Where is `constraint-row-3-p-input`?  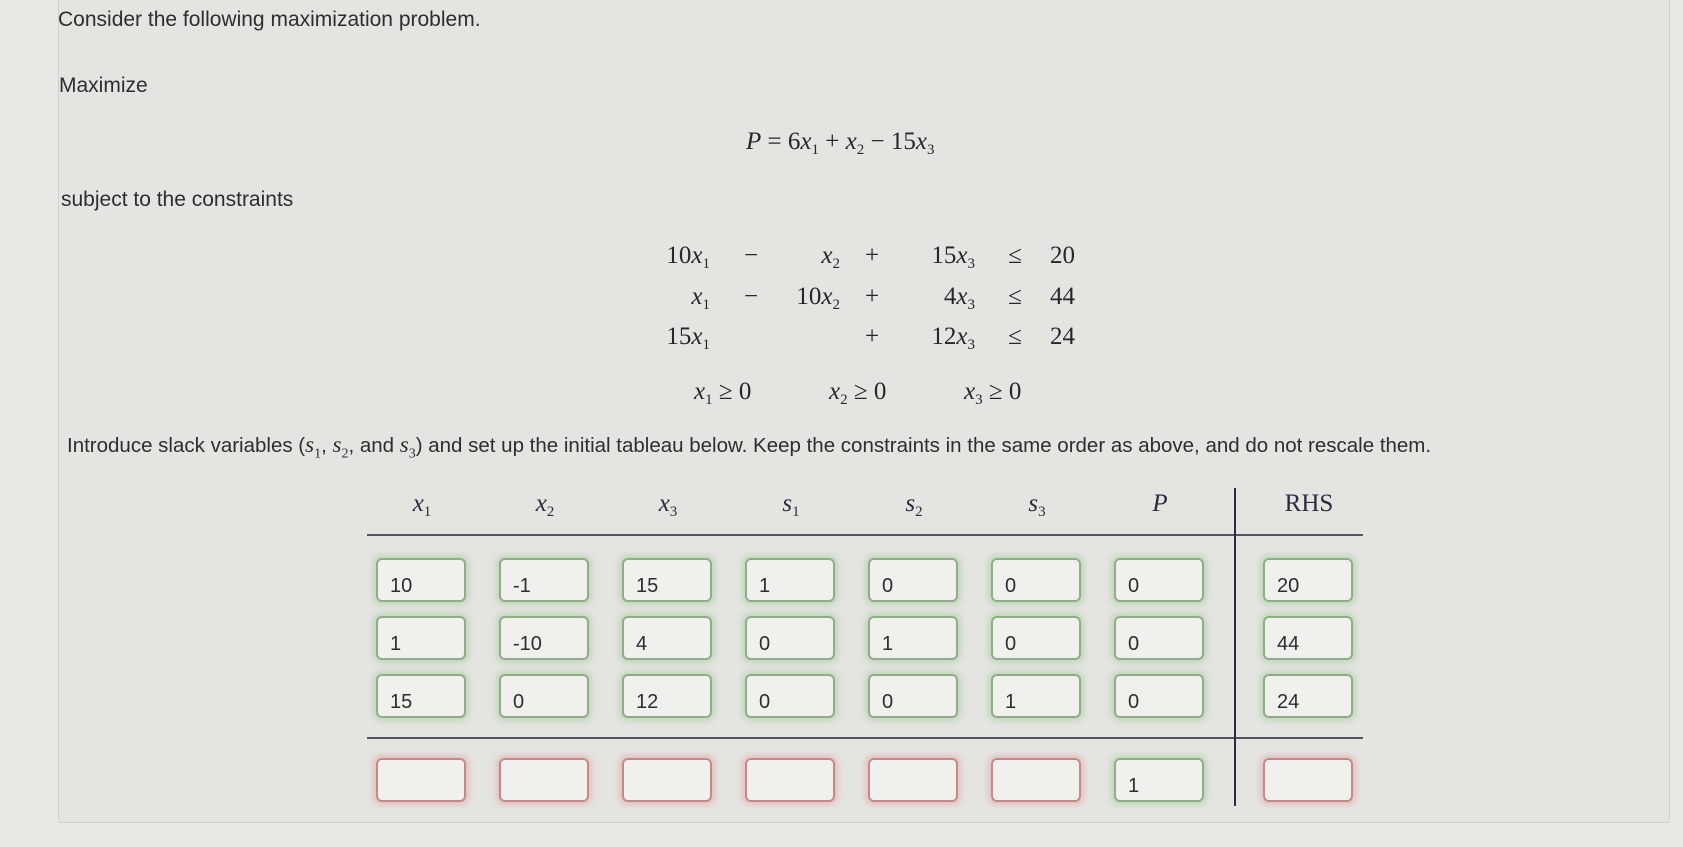
constraint-row-3-p-input is located at coordinates (1159, 696).